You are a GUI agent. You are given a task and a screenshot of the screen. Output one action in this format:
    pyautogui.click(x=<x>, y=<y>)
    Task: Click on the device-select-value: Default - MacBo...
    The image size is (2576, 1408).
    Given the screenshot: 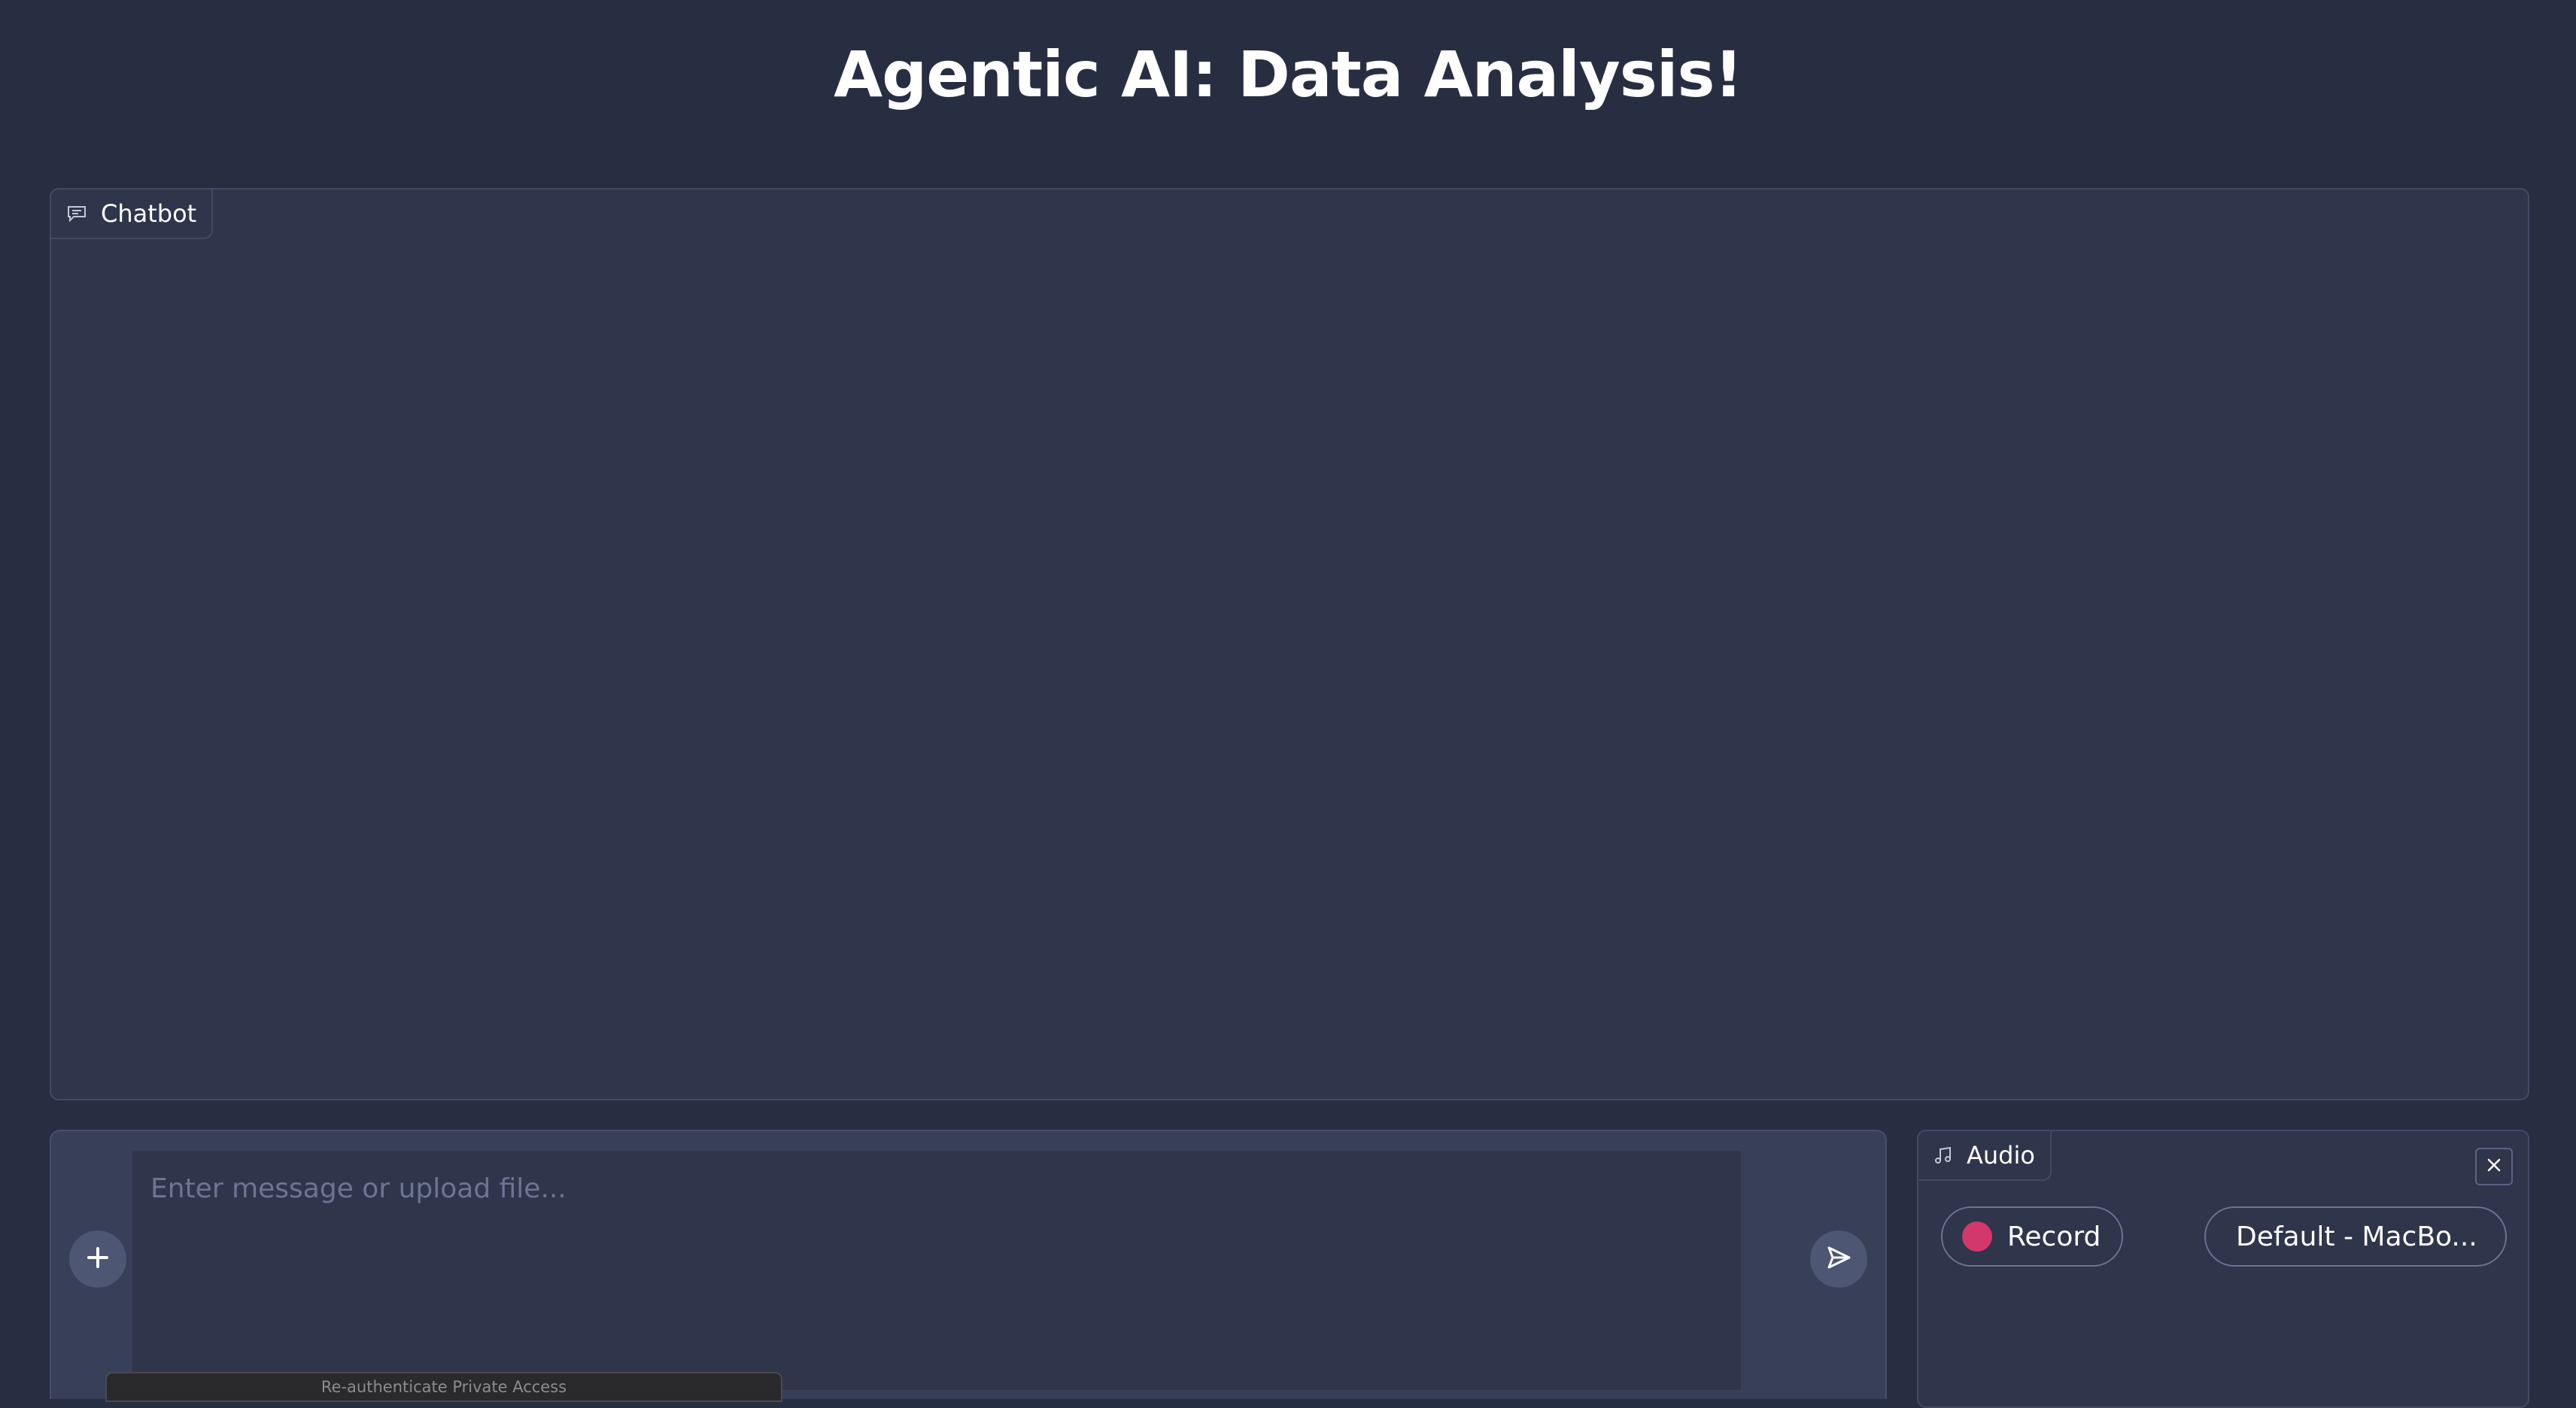 What is the action you would take?
    pyautogui.click(x=2356, y=1236)
    